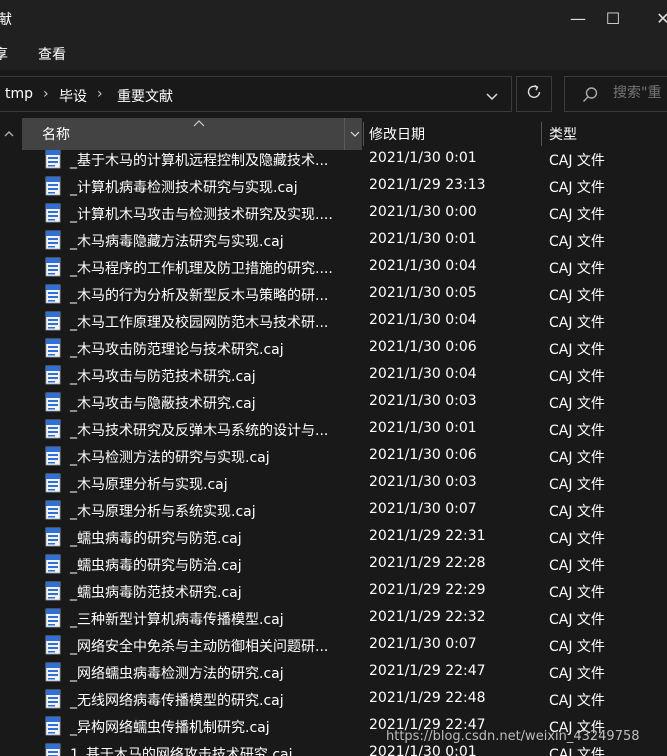 The width and height of the screenshot is (667, 756). Describe the element at coordinates (170, 458) in the screenshot. I see `file-name: _木马检测方法的研究与实现.caj` at that location.